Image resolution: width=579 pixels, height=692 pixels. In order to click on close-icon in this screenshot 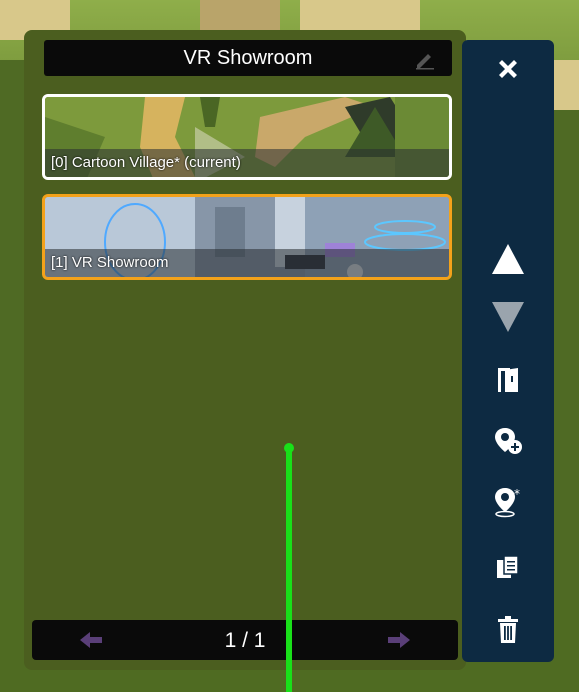, I will do `click(508, 69)`.